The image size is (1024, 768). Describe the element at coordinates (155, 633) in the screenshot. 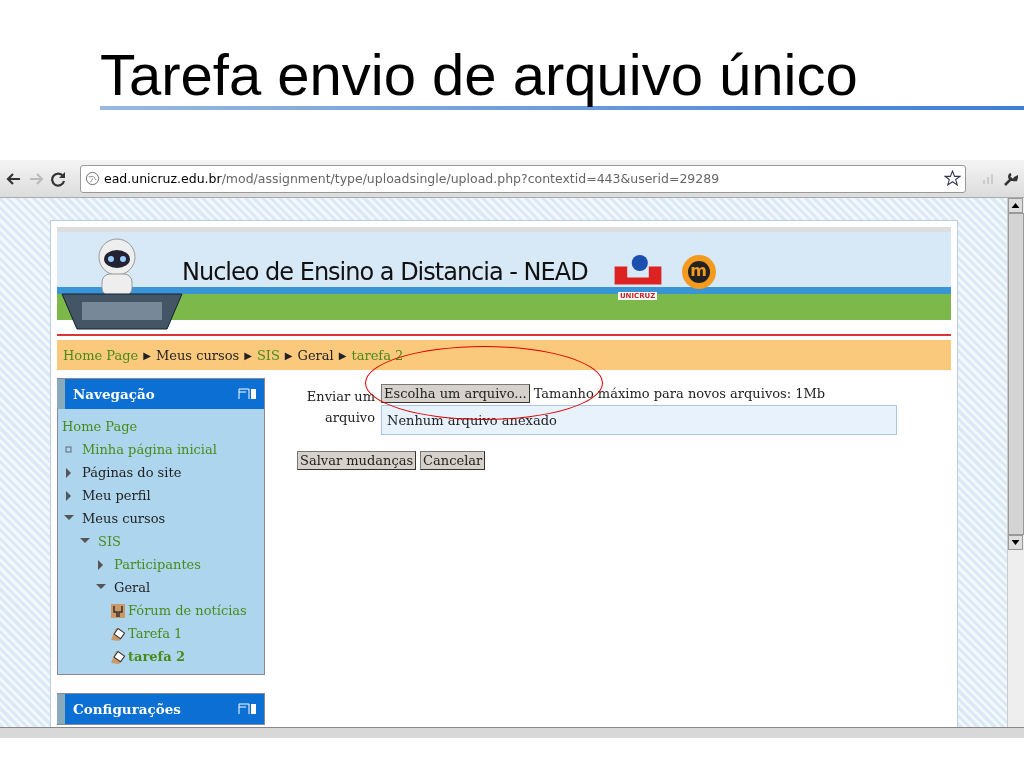

I see `nav-link: Tarefa 1` at that location.